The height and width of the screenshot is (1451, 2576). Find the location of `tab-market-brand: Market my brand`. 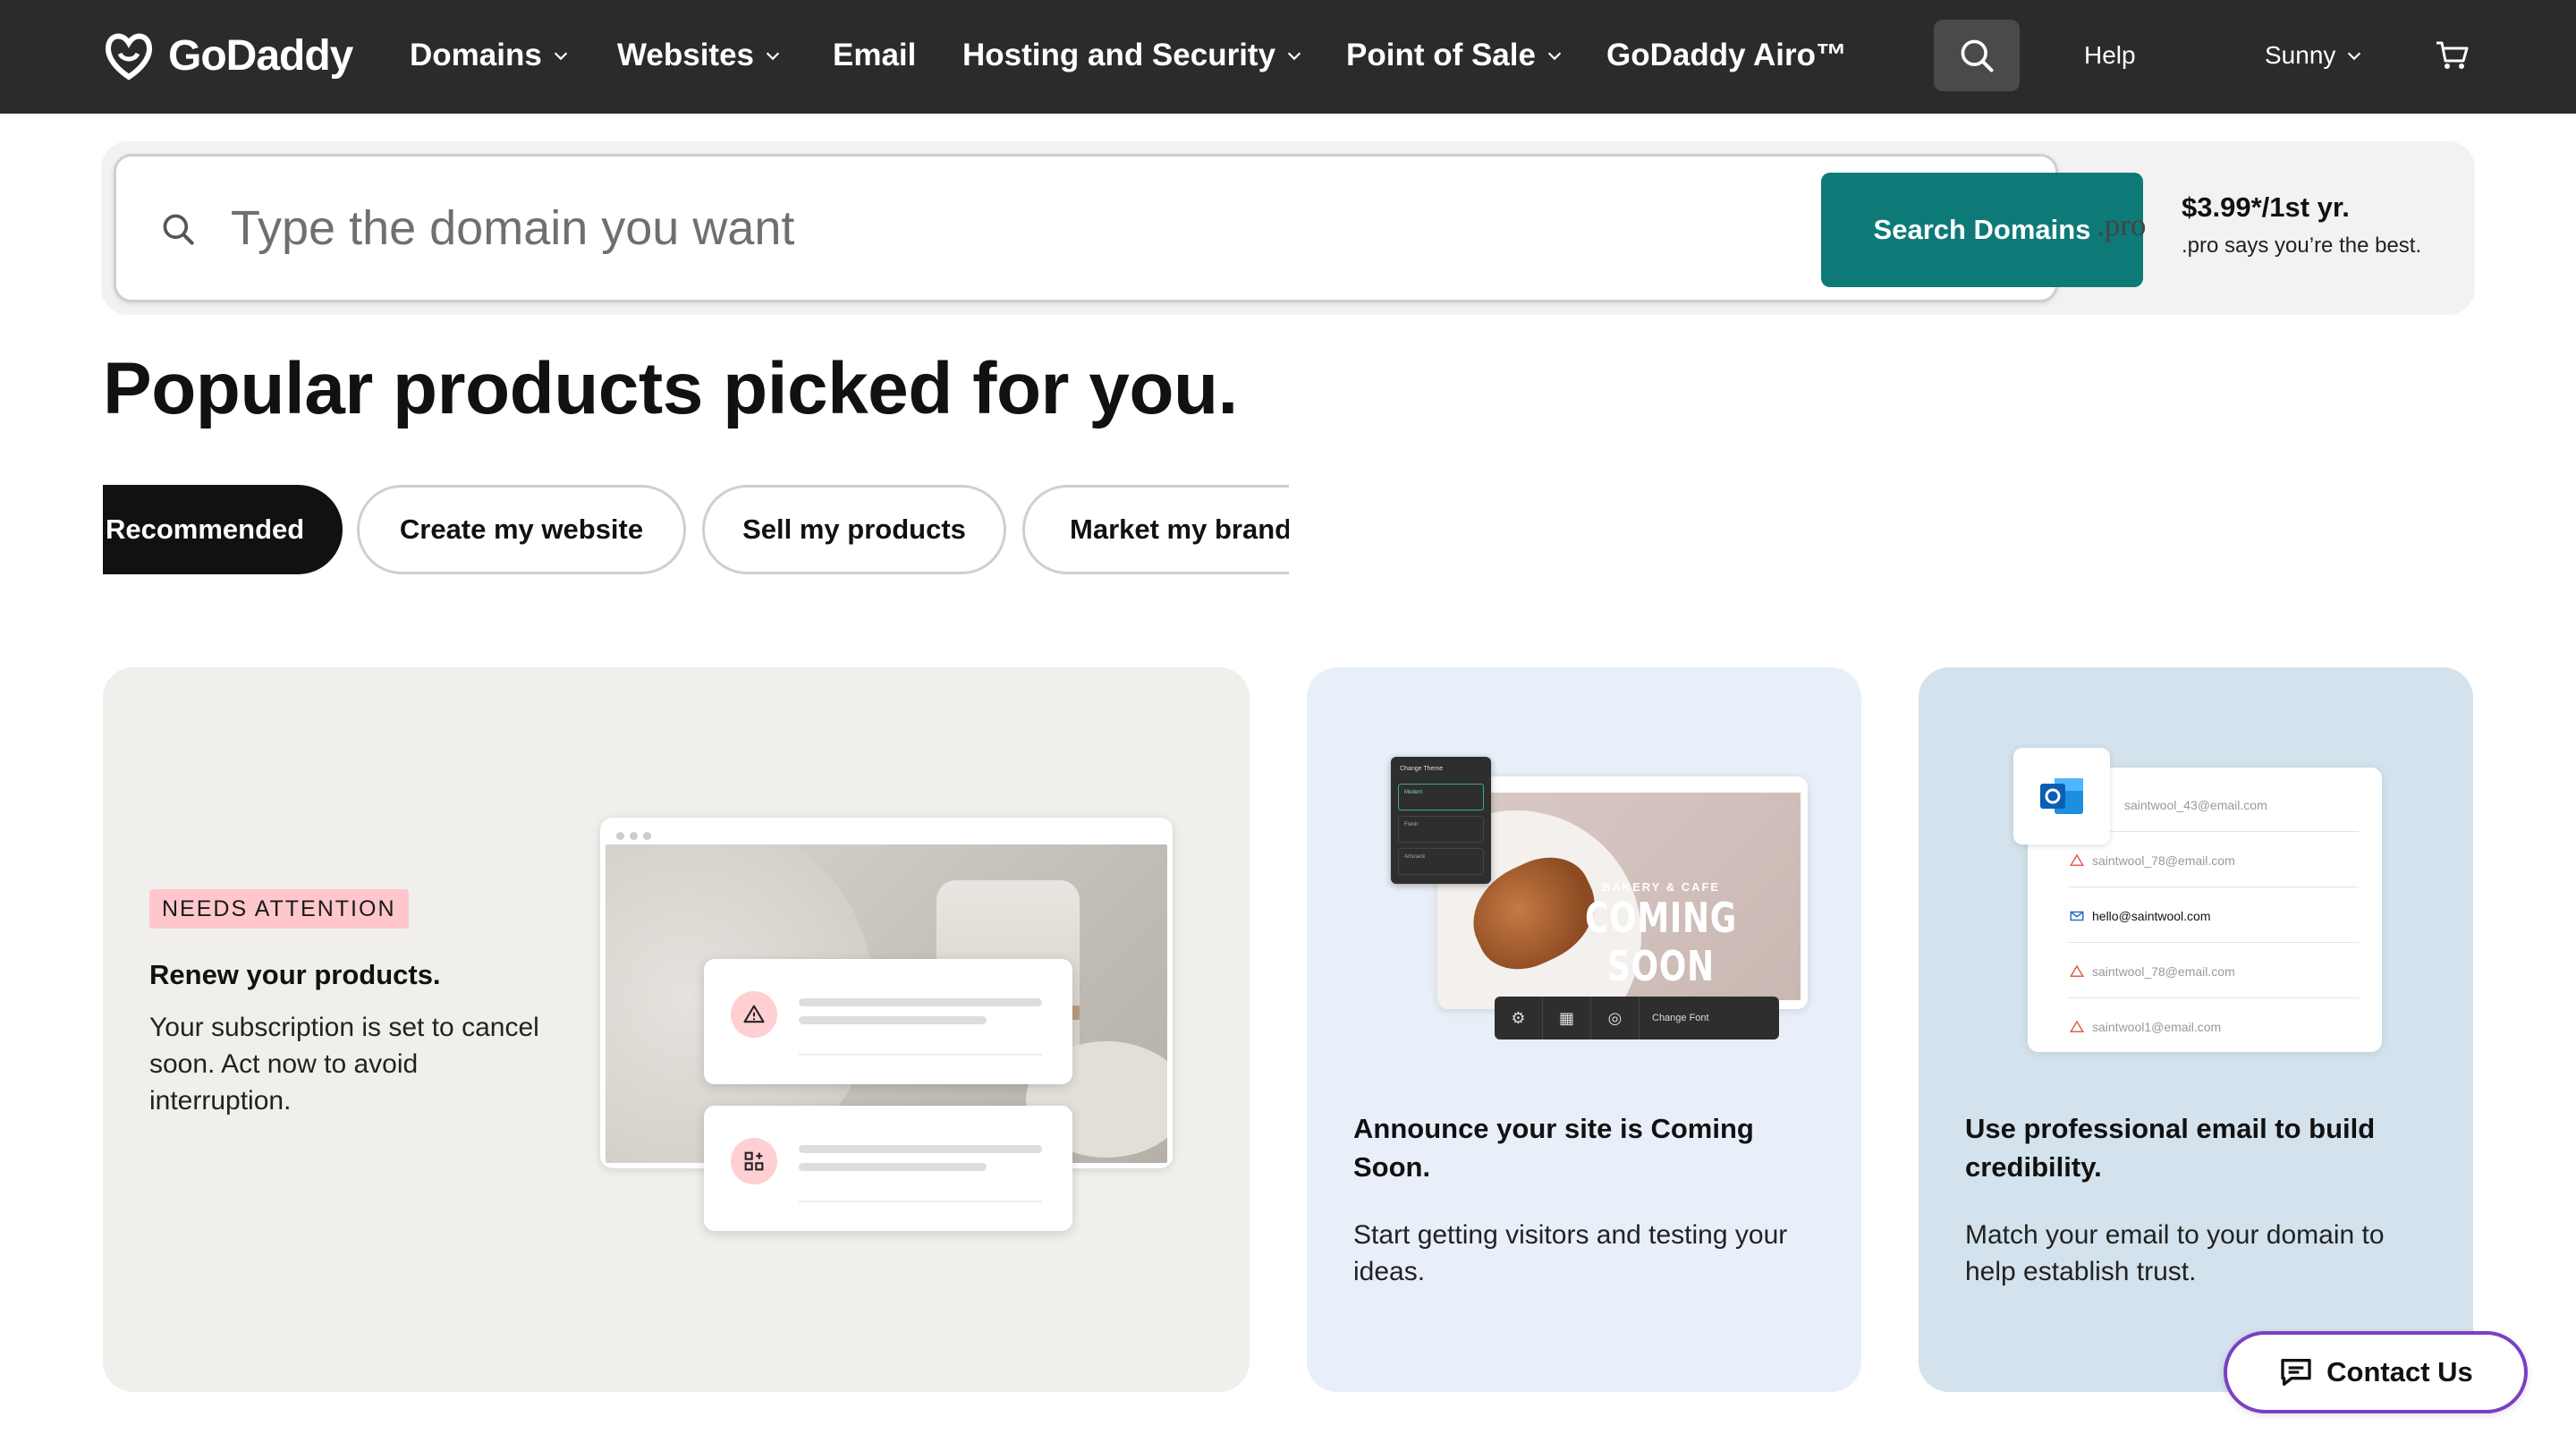

tab-market-brand: Market my brand is located at coordinates (1155, 529).